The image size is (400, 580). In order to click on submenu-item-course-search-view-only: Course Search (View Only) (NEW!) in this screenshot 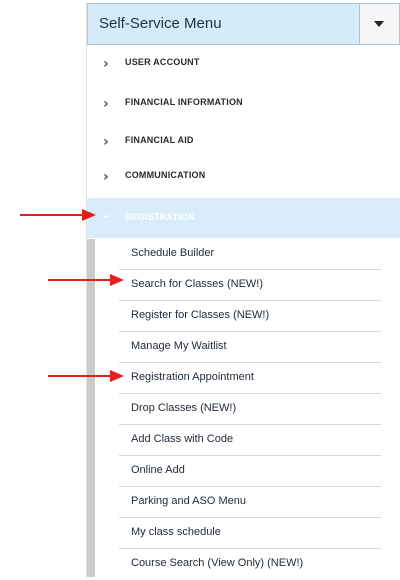, I will do `click(250, 564)`.